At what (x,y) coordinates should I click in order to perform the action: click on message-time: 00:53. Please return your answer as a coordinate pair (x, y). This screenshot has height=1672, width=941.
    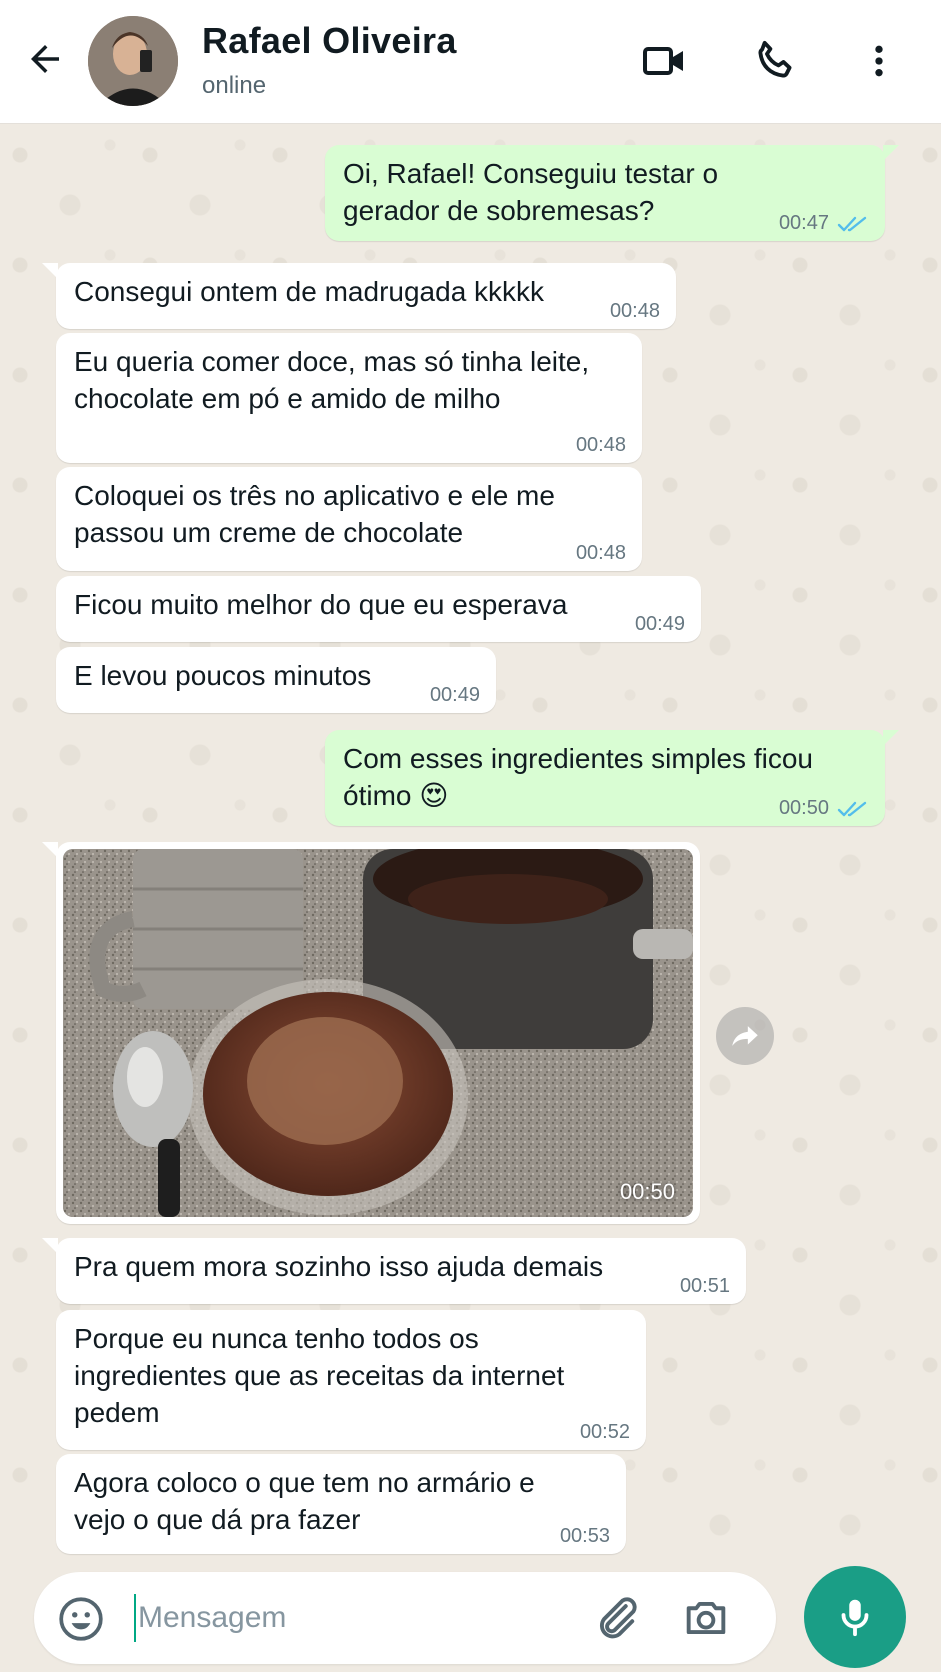
    Looking at the image, I should click on (584, 1536).